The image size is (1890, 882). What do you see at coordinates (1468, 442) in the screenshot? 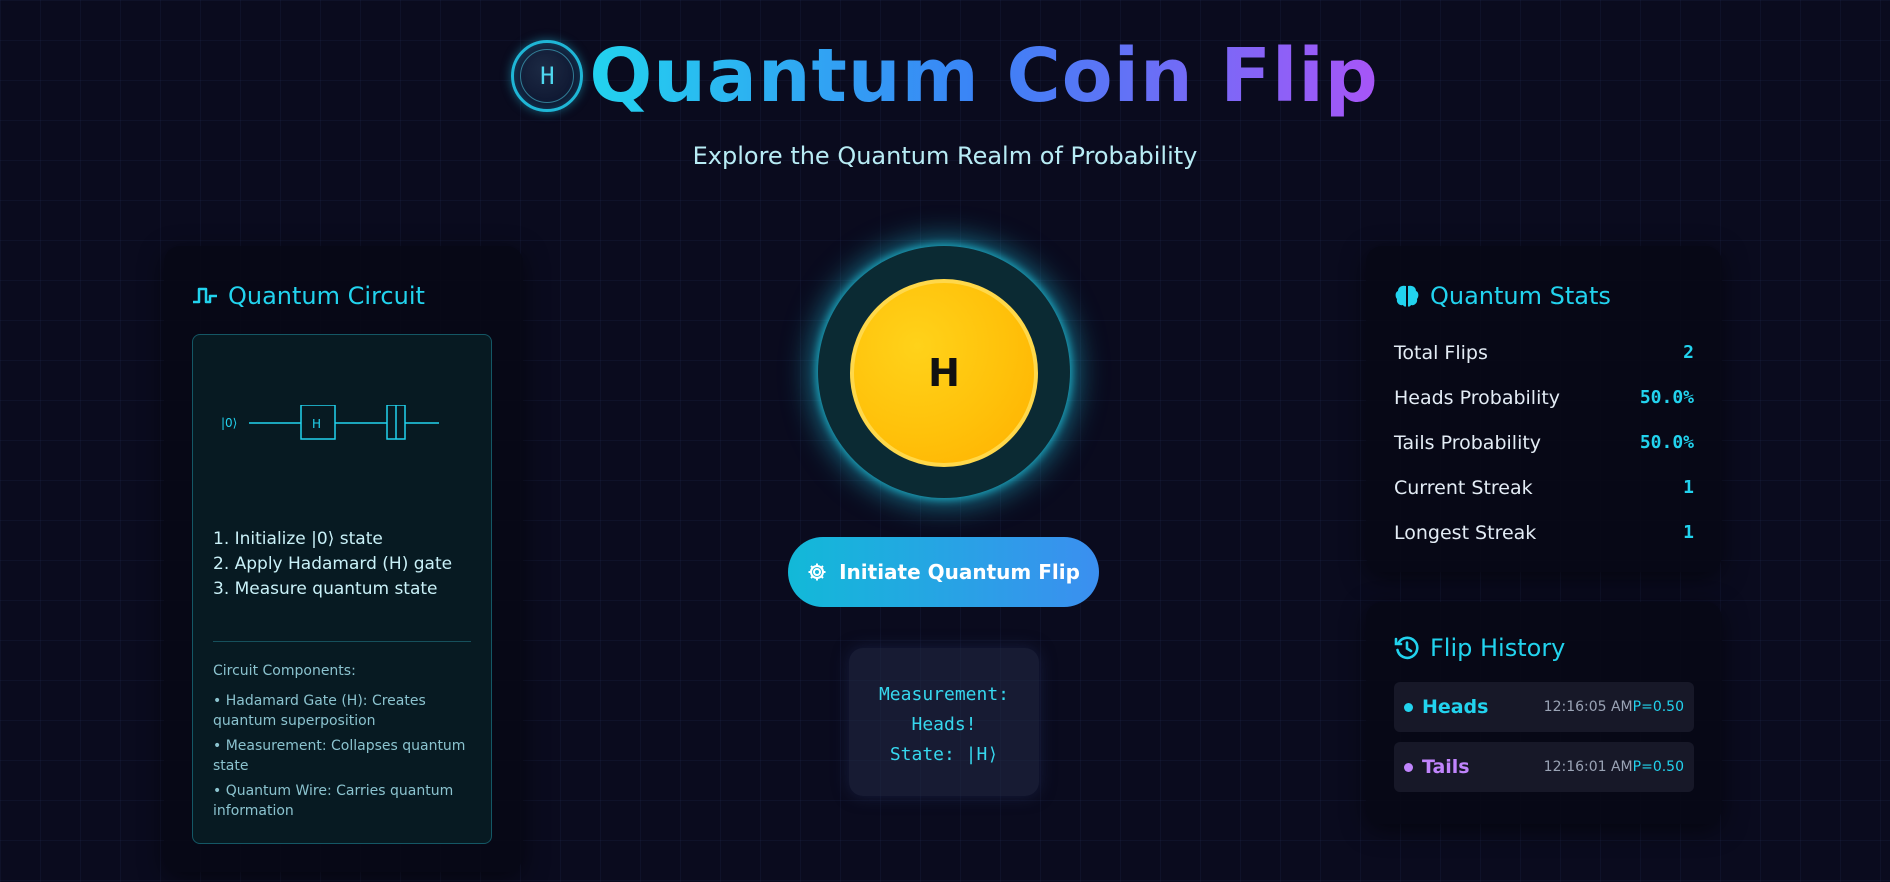
I see `stat-label: Tails Probability` at bounding box center [1468, 442].